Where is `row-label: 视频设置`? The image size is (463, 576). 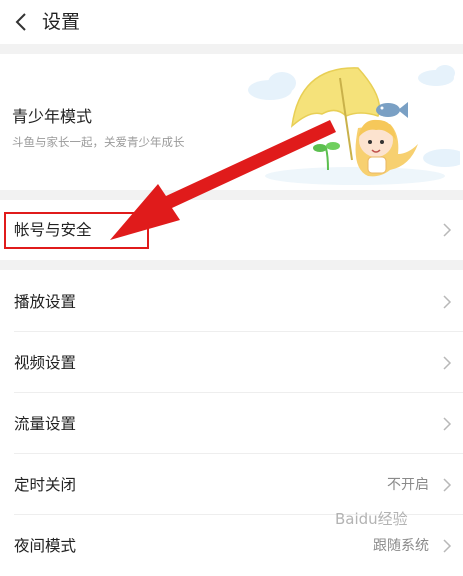
row-label: 视频设置 is located at coordinates (45, 363).